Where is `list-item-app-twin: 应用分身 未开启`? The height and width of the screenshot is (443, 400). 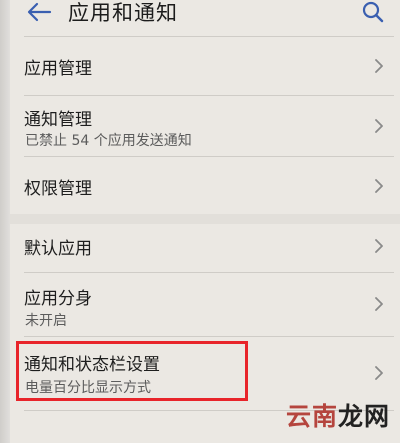
list-item-app-twin: 应用分身 未开启 is located at coordinates (205, 304).